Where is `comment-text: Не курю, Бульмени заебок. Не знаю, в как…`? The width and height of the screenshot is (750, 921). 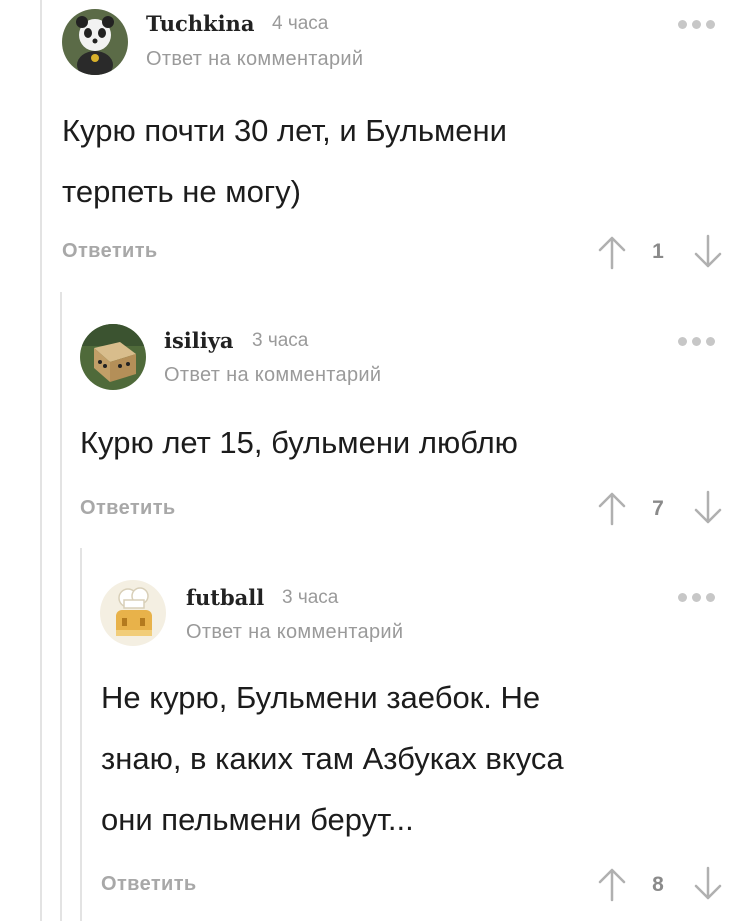
comment-text: Не курю, Бульмени заебок. Не знаю, в как… is located at coordinates (332, 758).